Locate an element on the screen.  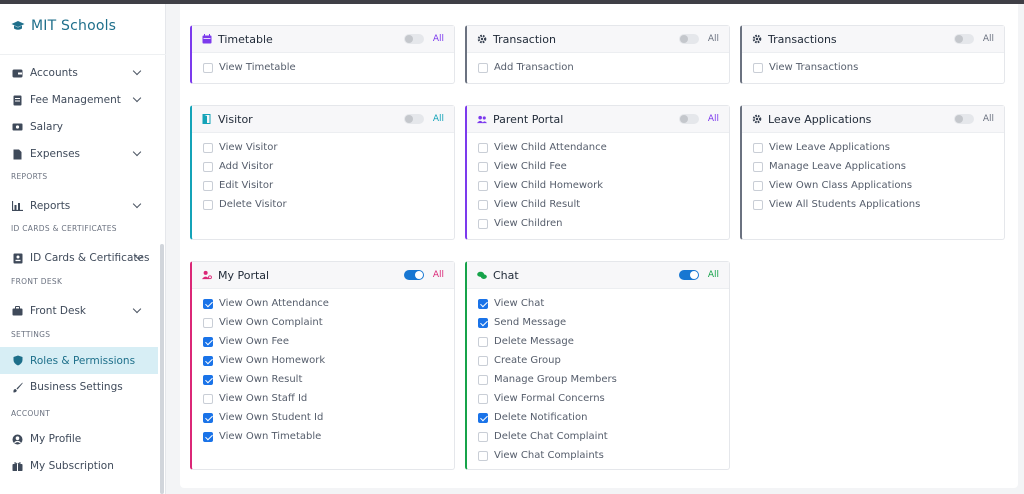
permission-item: View Own Class Applications is located at coordinates (878, 185).